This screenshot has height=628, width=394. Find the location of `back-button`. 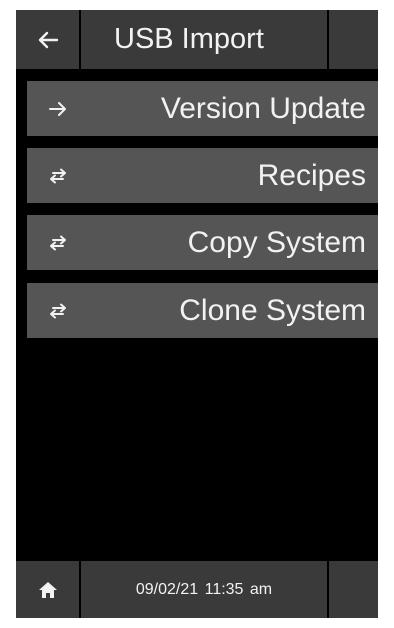

back-button is located at coordinates (47, 39).